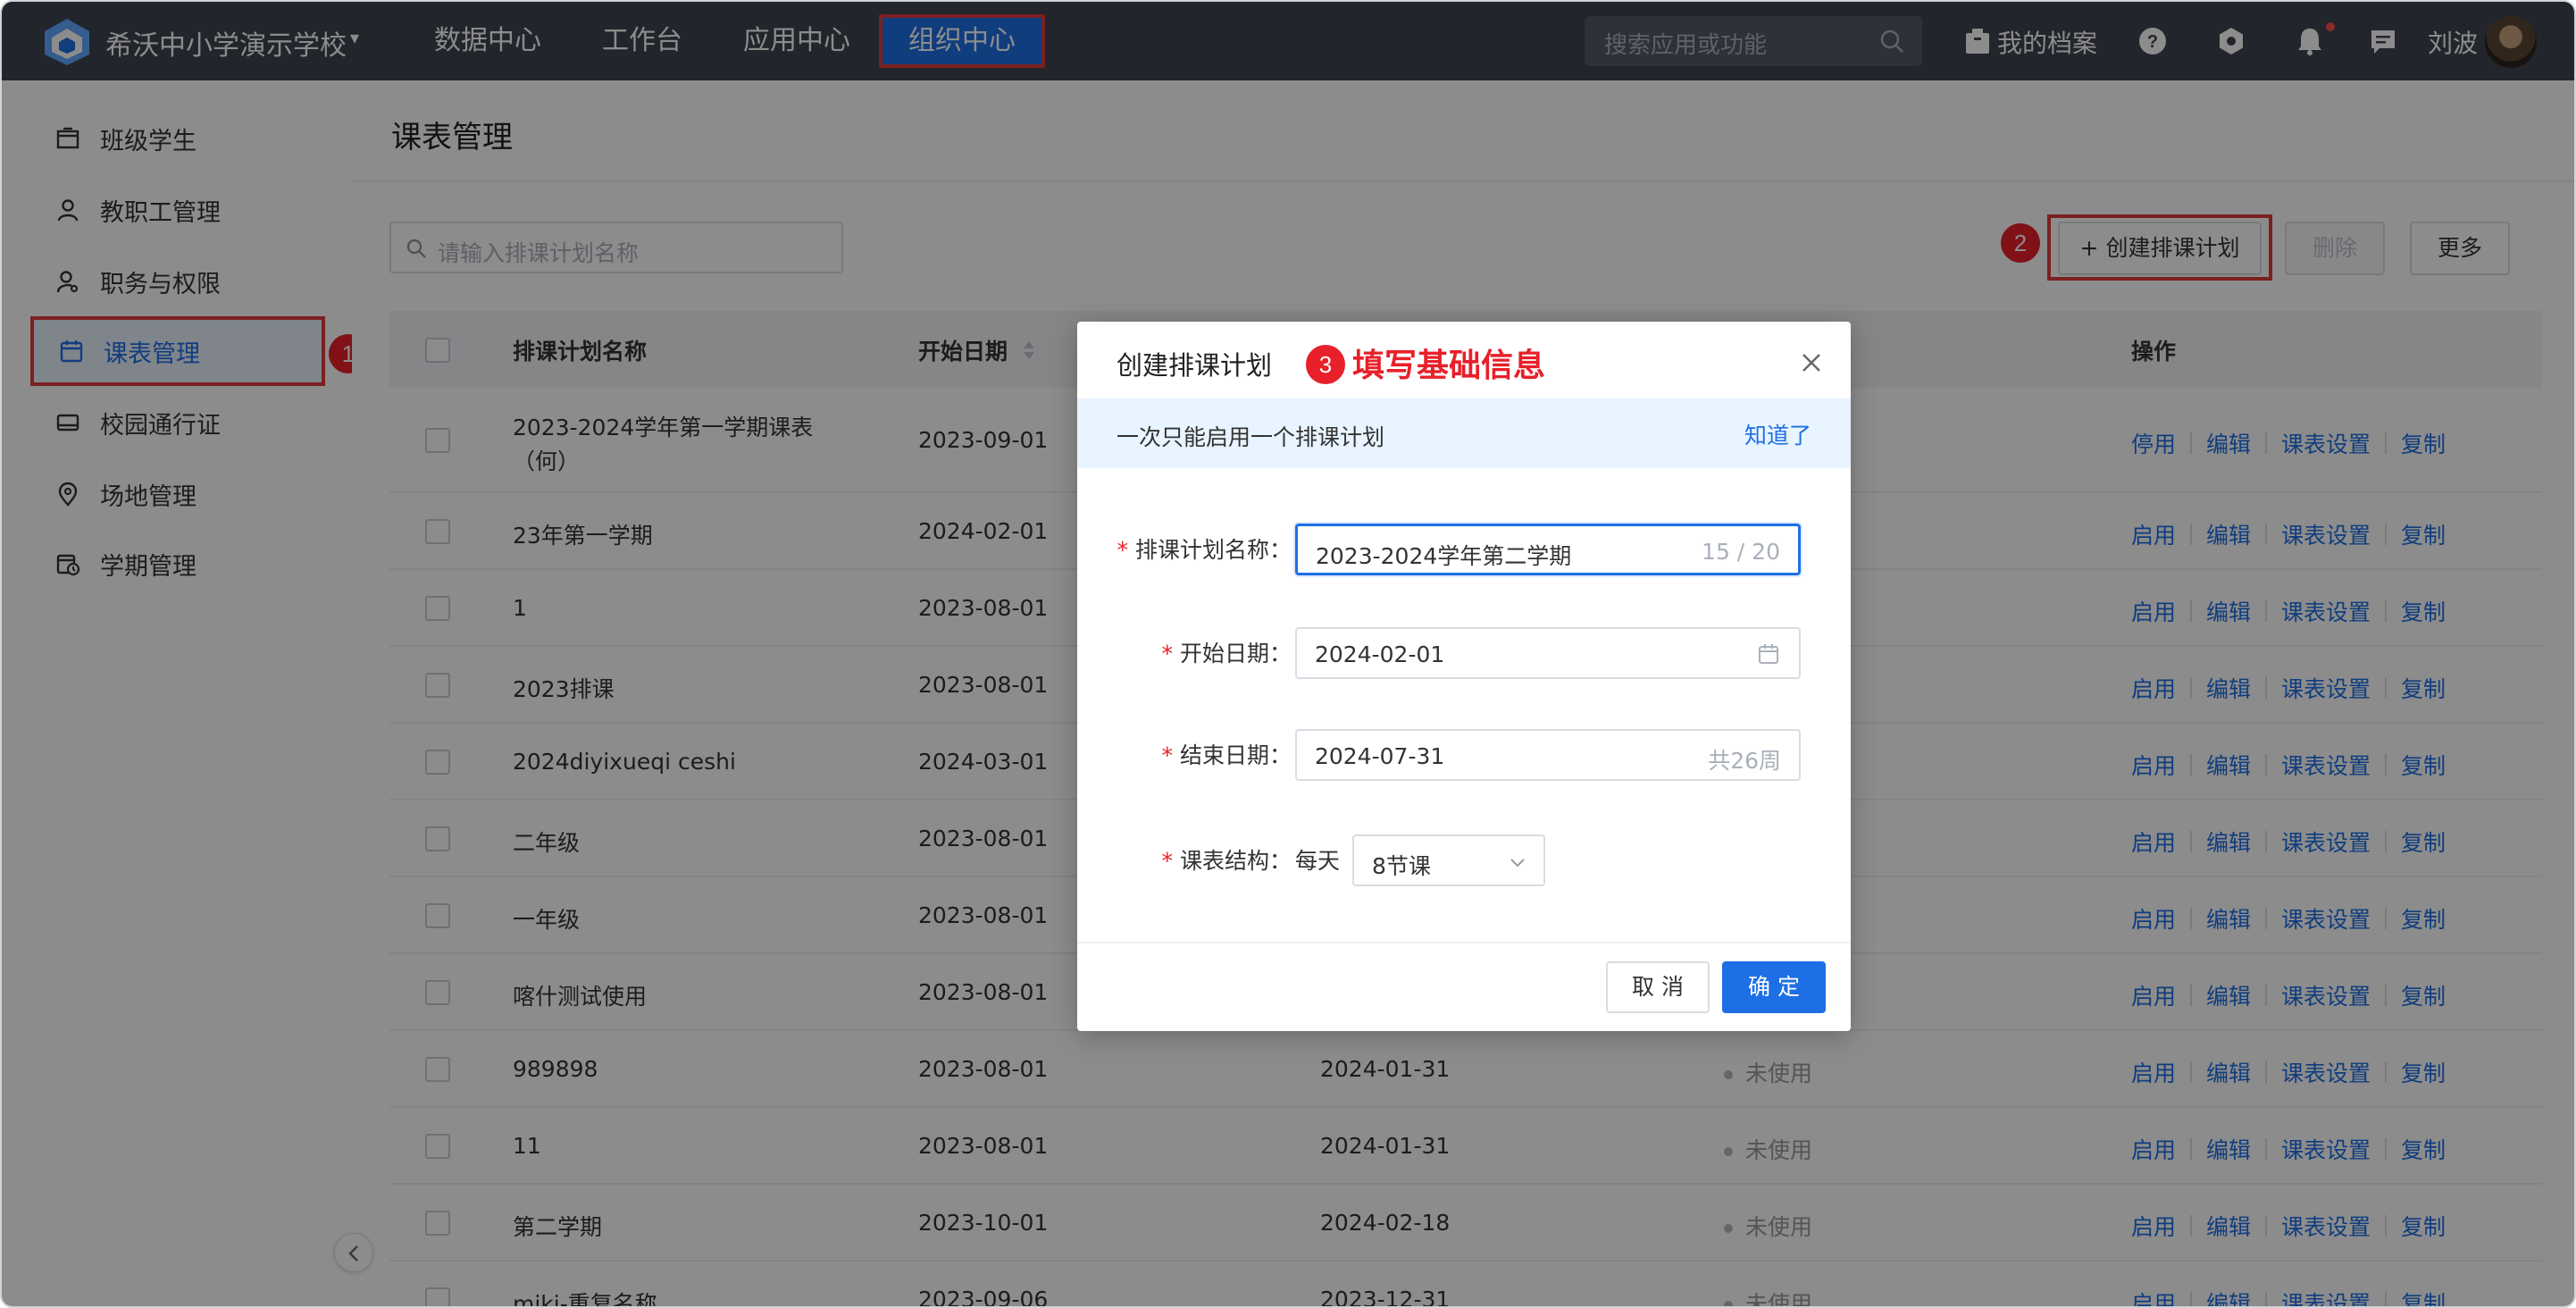  Describe the element at coordinates (1195, 365) in the screenshot. I see `dialog-title: 创建排课计划` at that location.